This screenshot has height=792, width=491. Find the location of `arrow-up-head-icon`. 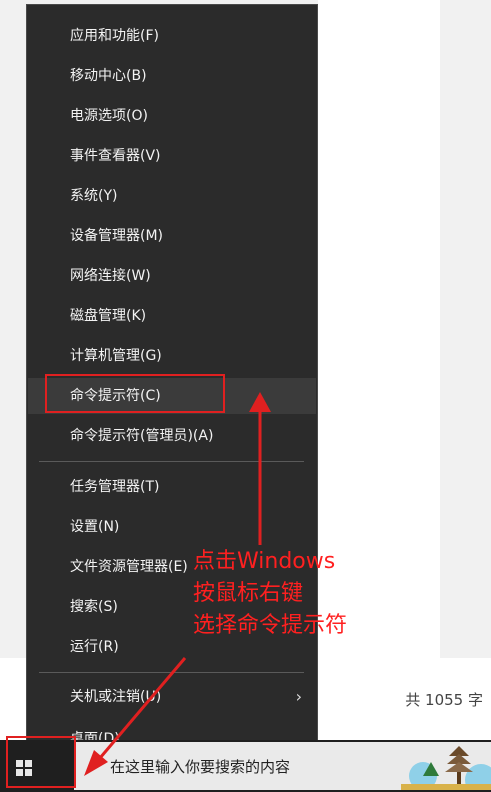

arrow-up-head-icon is located at coordinates (260, 402).